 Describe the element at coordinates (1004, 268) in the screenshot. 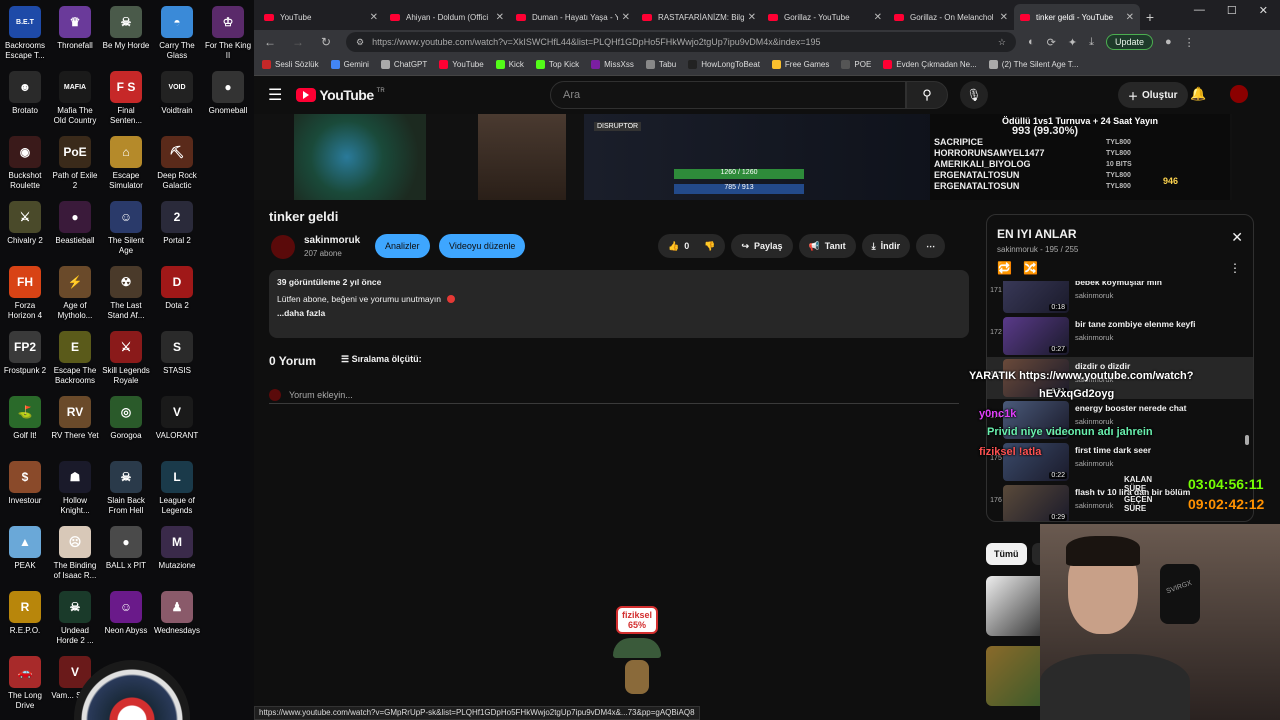

I see `loop-icon: 🔁` at that location.